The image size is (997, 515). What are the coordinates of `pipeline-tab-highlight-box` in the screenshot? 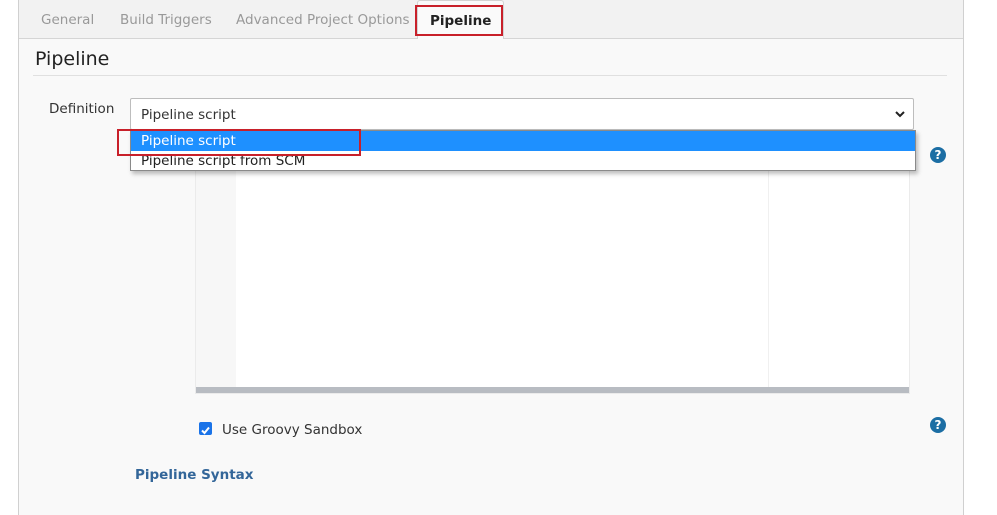 It's located at (459, 20).